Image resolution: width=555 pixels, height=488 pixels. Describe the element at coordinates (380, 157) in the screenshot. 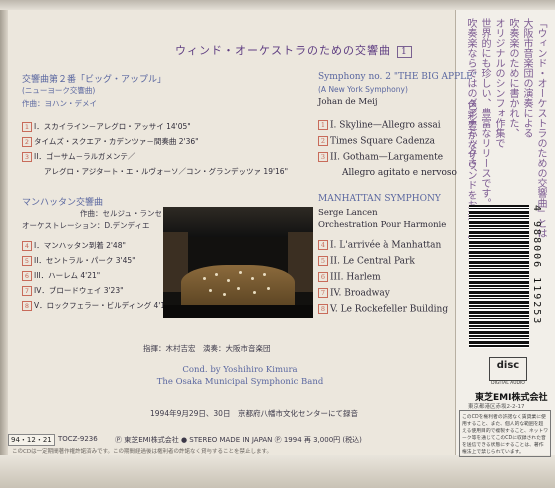

I see `track-row-en: 3 II. Gotham—Largamente` at that location.